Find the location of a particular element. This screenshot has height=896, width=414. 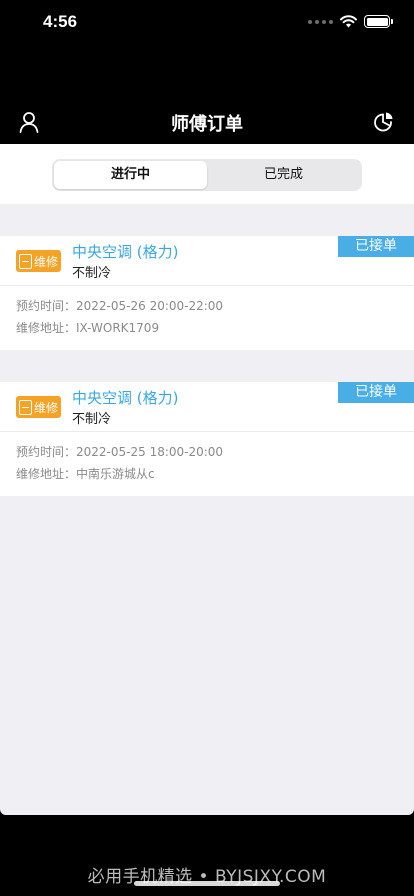

segment-completed: 已完成 is located at coordinates (283, 175).